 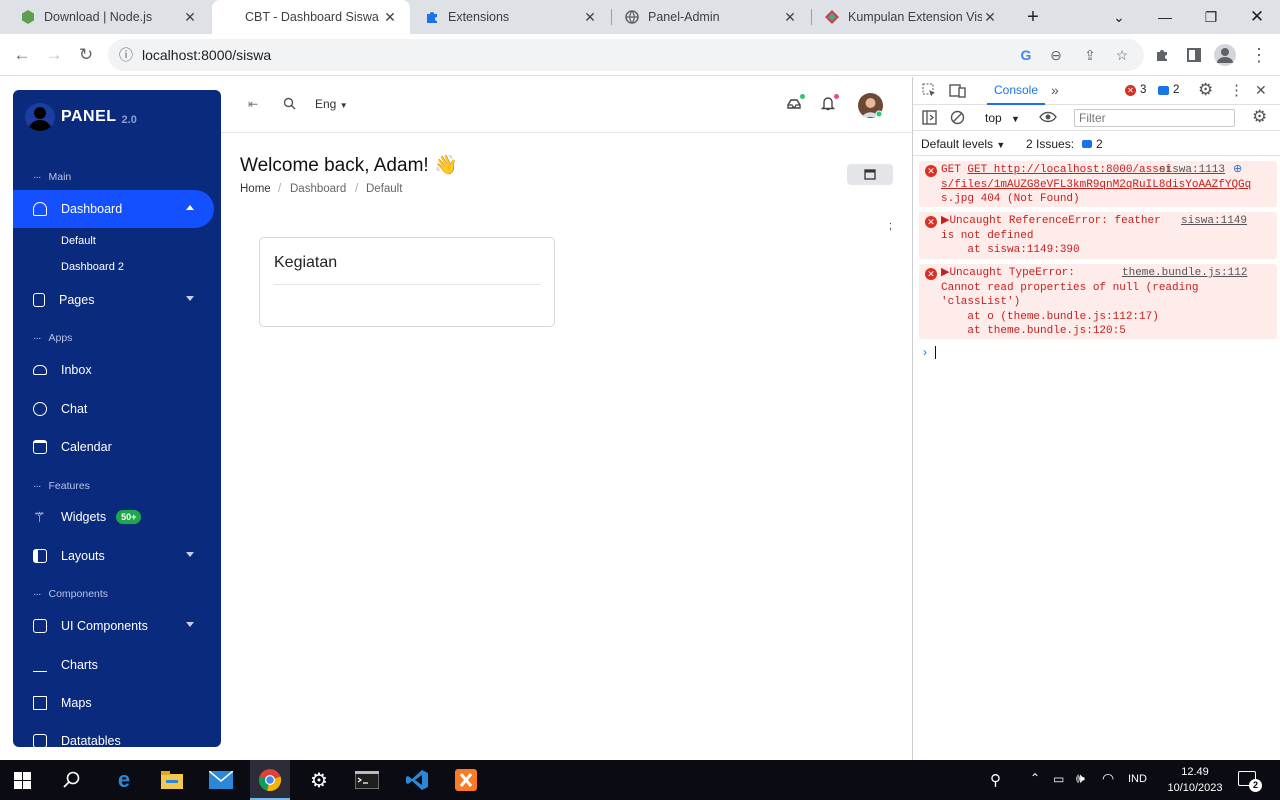 What do you see at coordinates (1237, 170) in the screenshot?
I see `network-link-icon: ⊕` at bounding box center [1237, 170].